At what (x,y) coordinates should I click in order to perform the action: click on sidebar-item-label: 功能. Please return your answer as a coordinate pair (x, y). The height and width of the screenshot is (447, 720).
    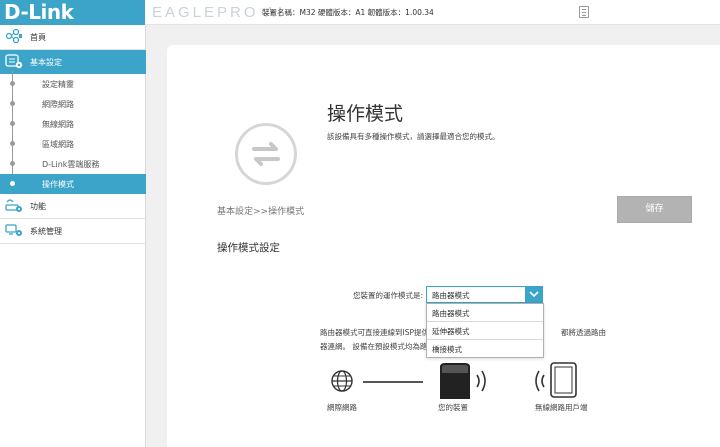
    Looking at the image, I should click on (38, 206).